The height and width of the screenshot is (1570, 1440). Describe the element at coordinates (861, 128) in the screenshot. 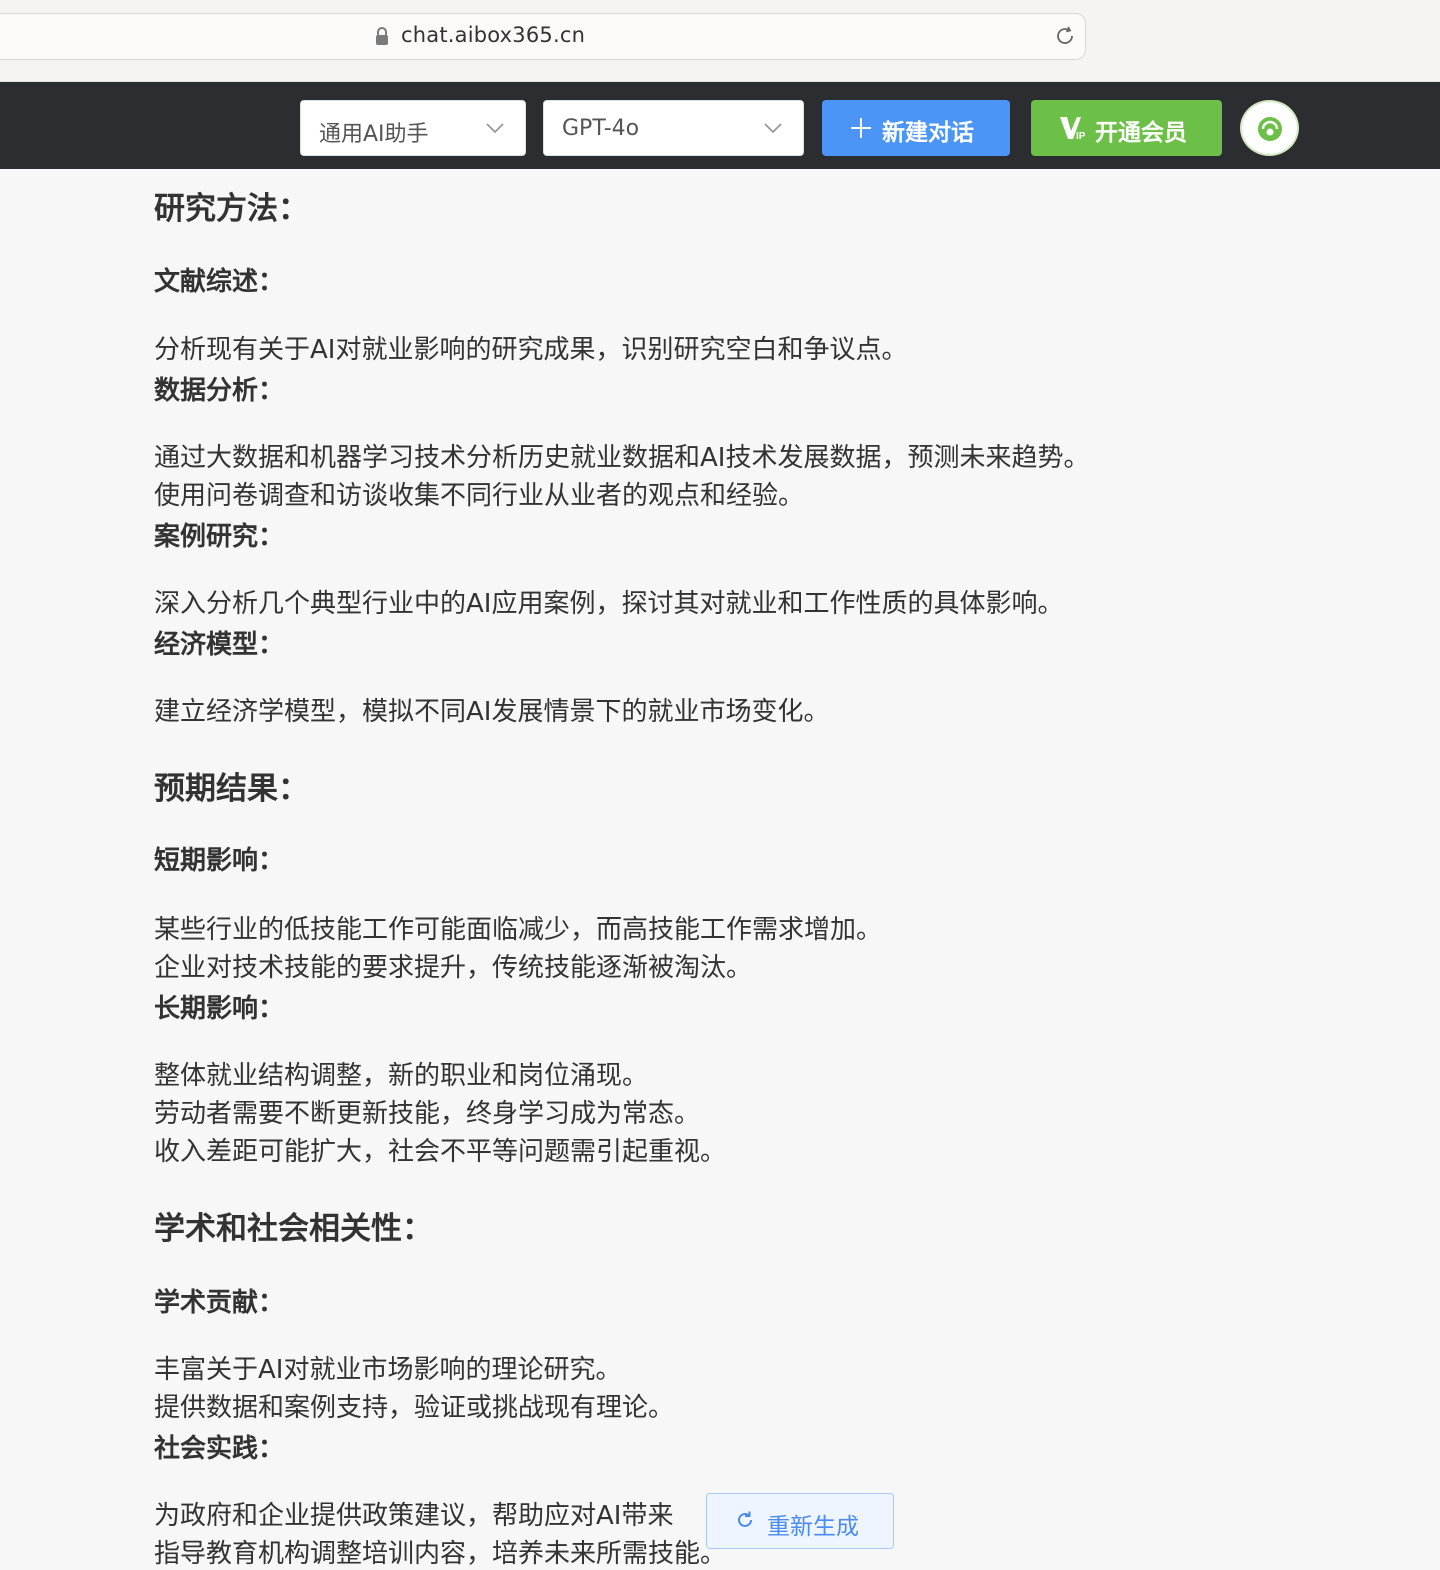

I see `plus-icon` at that location.